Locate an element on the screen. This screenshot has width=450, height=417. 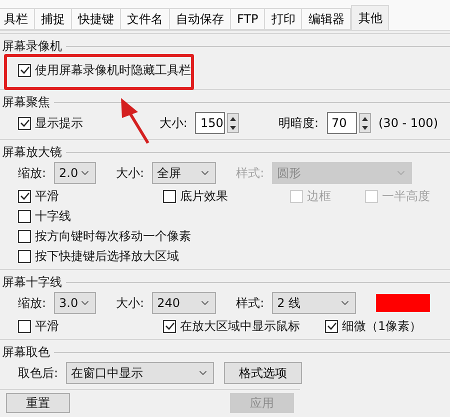
tab: 自动保存 is located at coordinates (200, 19).